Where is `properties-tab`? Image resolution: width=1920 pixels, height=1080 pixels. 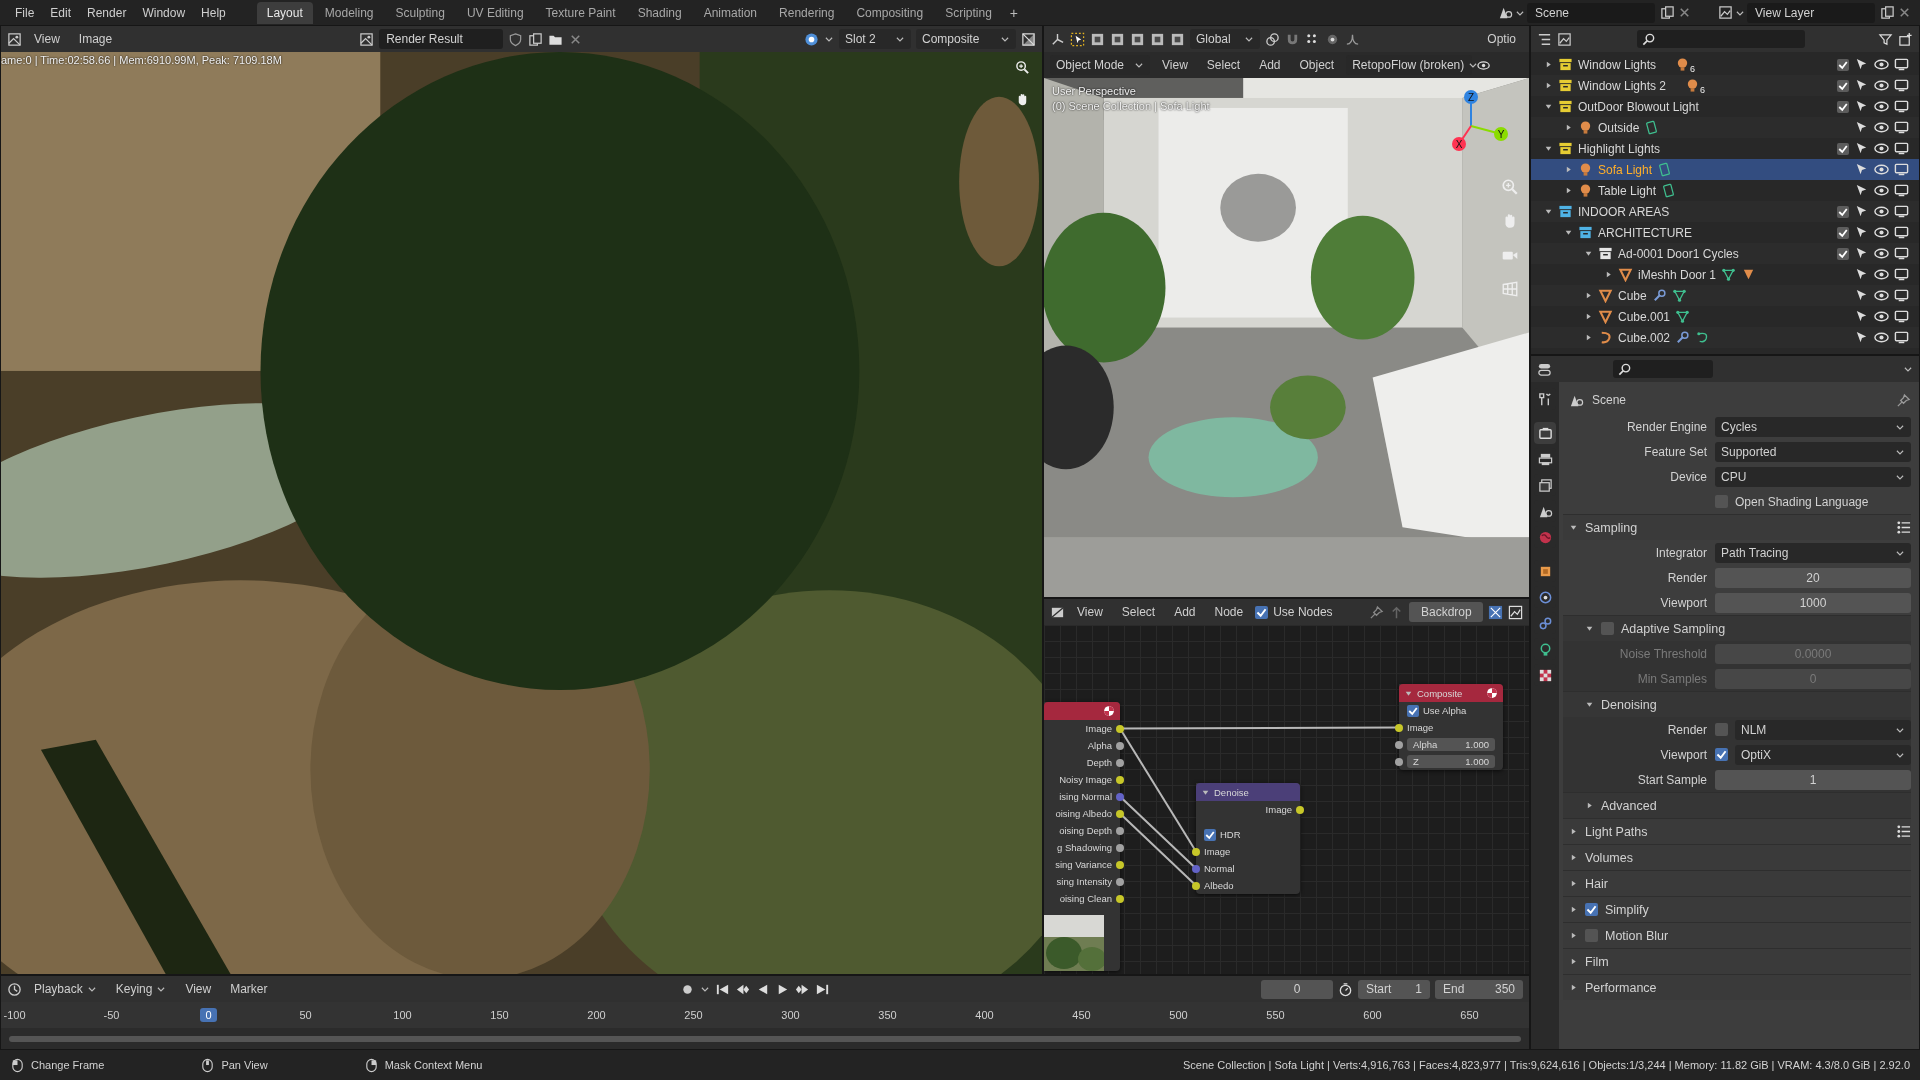
properties-tab is located at coordinates (1545, 433).